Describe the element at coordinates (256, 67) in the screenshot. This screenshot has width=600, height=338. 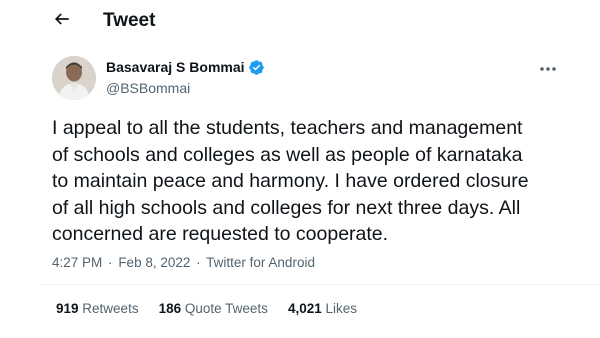
I see `verified-badge-icon` at that location.